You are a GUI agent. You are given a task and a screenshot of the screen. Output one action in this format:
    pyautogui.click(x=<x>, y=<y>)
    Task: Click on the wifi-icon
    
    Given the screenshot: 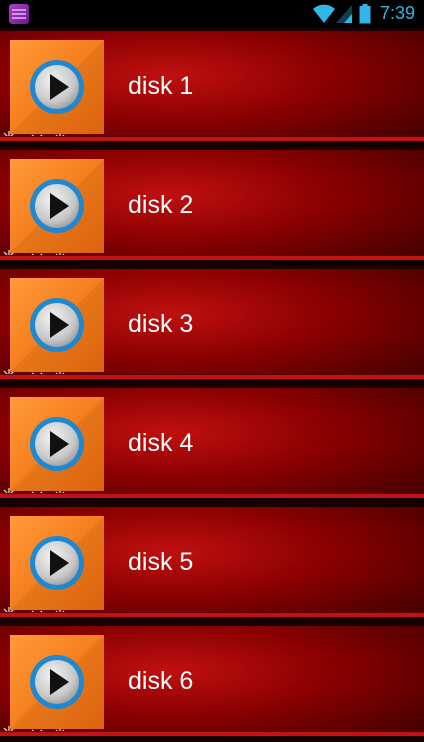 What is the action you would take?
    pyautogui.click(x=324, y=13)
    